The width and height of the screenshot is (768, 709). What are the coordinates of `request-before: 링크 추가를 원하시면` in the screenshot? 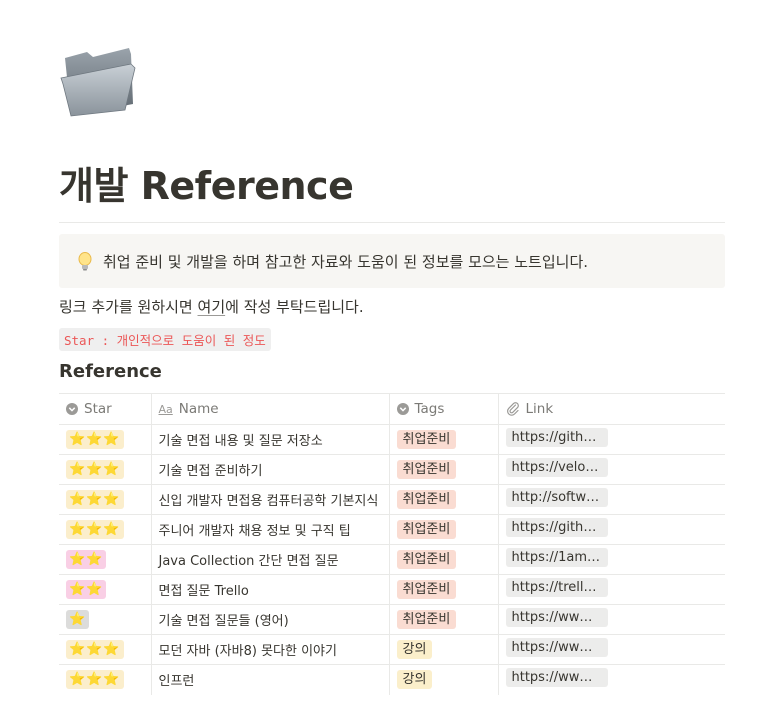 It's located at (128, 307).